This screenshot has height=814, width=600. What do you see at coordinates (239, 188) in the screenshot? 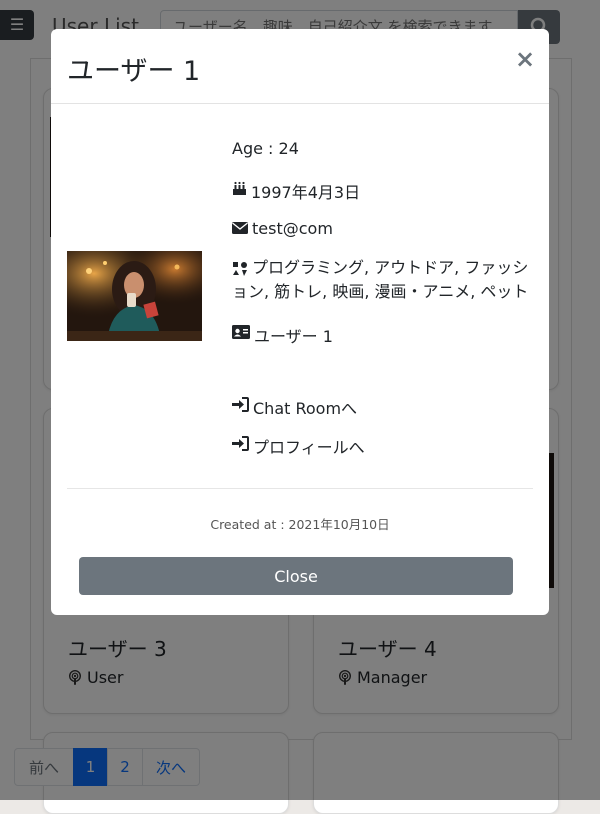
I see `birthday-cake-icon` at bounding box center [239, 188].